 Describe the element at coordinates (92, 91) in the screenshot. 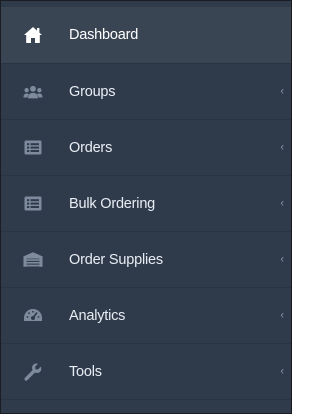

I see `sidebar-item-label: Groups` at that location.